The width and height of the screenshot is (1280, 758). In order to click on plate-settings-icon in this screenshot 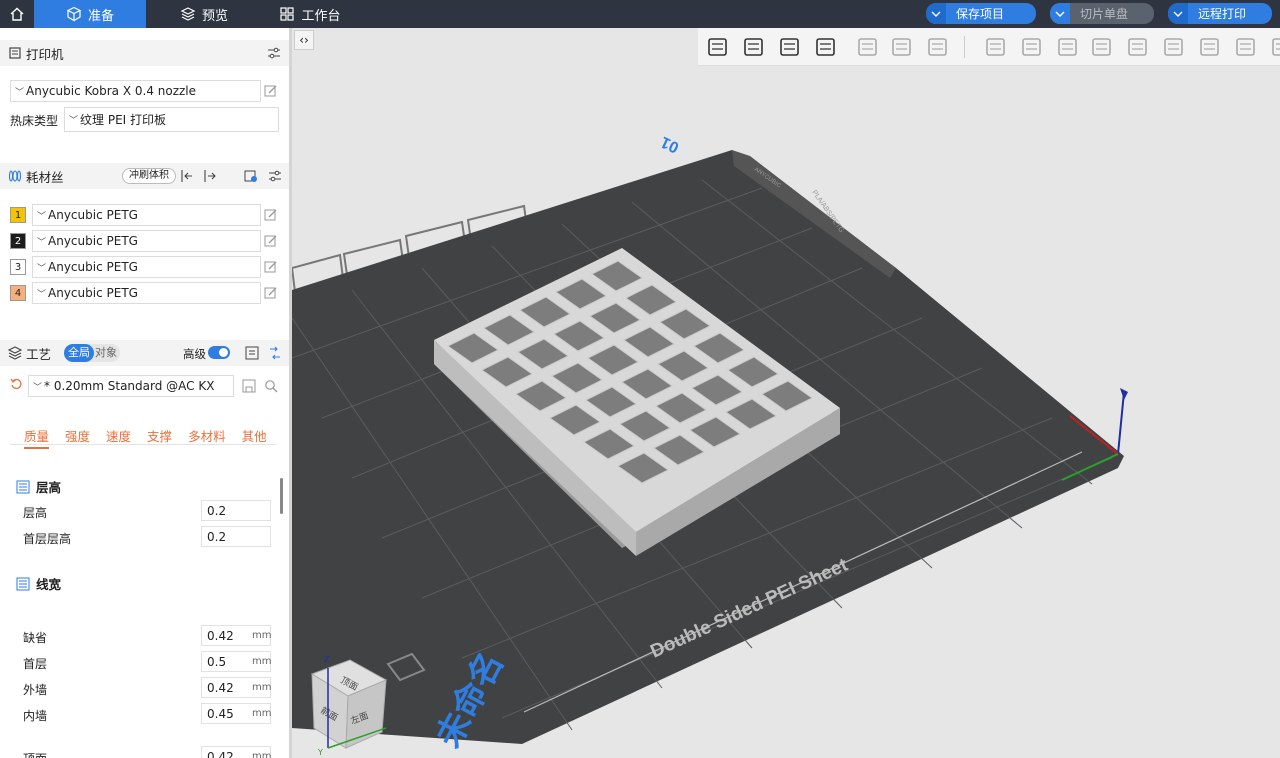, I will do `click(826, 47)`.